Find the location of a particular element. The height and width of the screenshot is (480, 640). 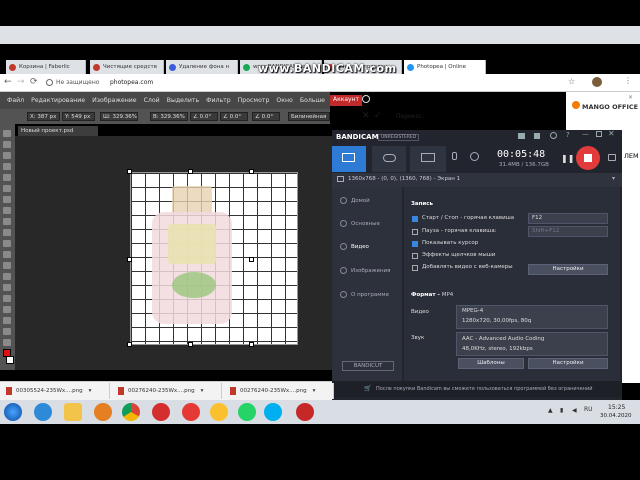

ie-icon is located at coordinates (43, 412).